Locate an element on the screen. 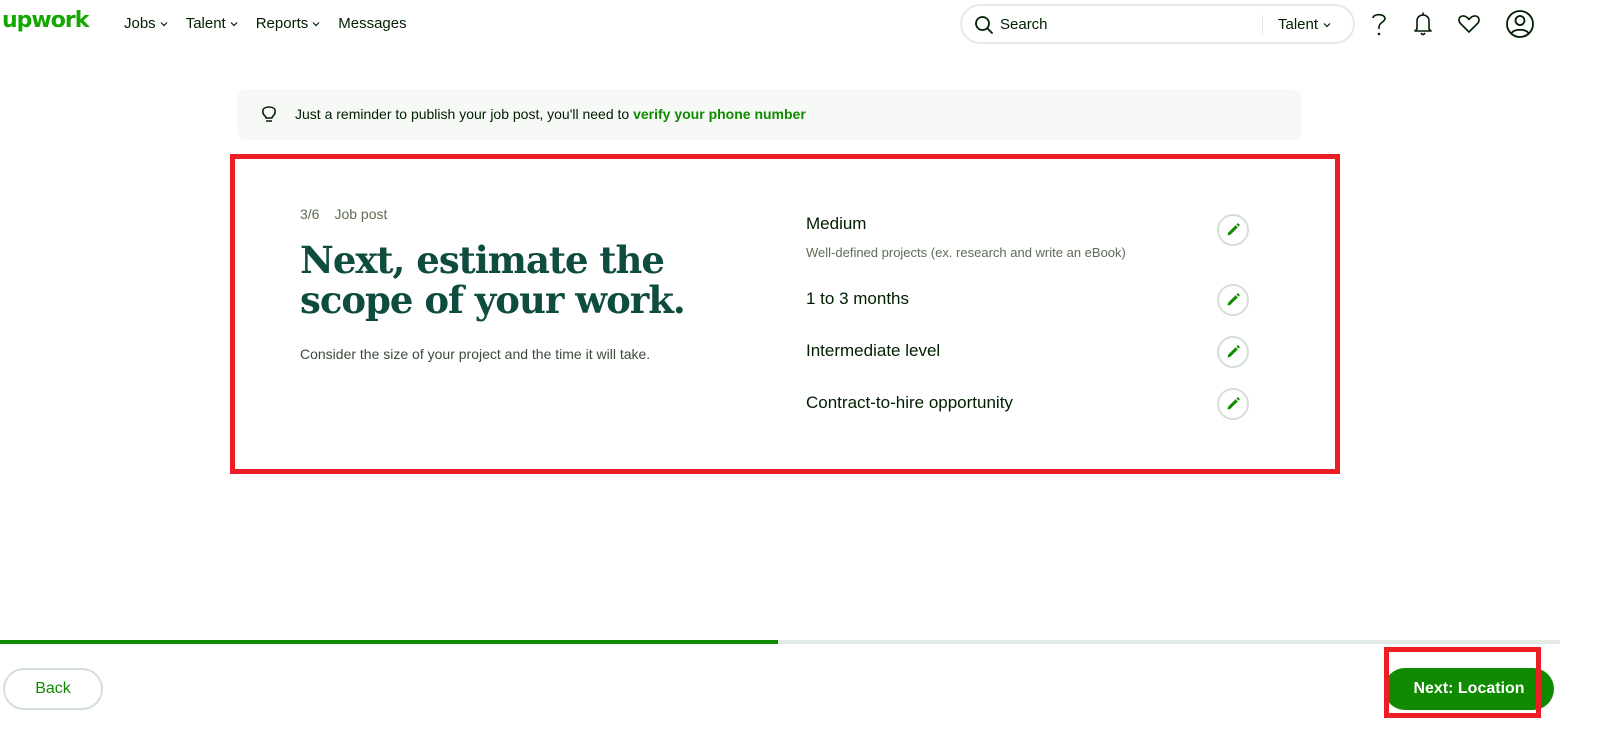  nav-reports: Reports is located at coordinates (288, 23).